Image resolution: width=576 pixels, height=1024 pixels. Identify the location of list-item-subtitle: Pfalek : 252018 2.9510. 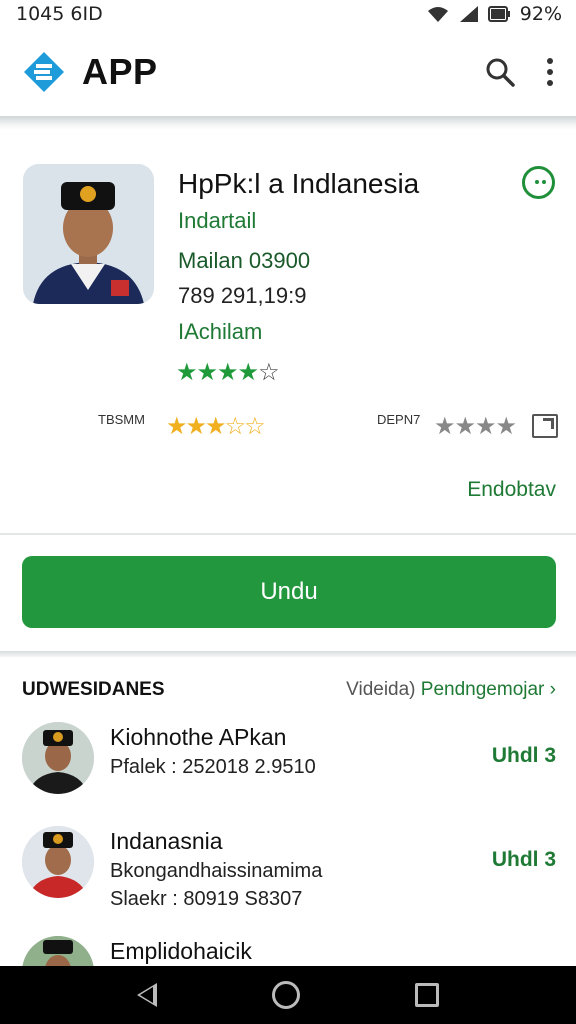
(213, 767).